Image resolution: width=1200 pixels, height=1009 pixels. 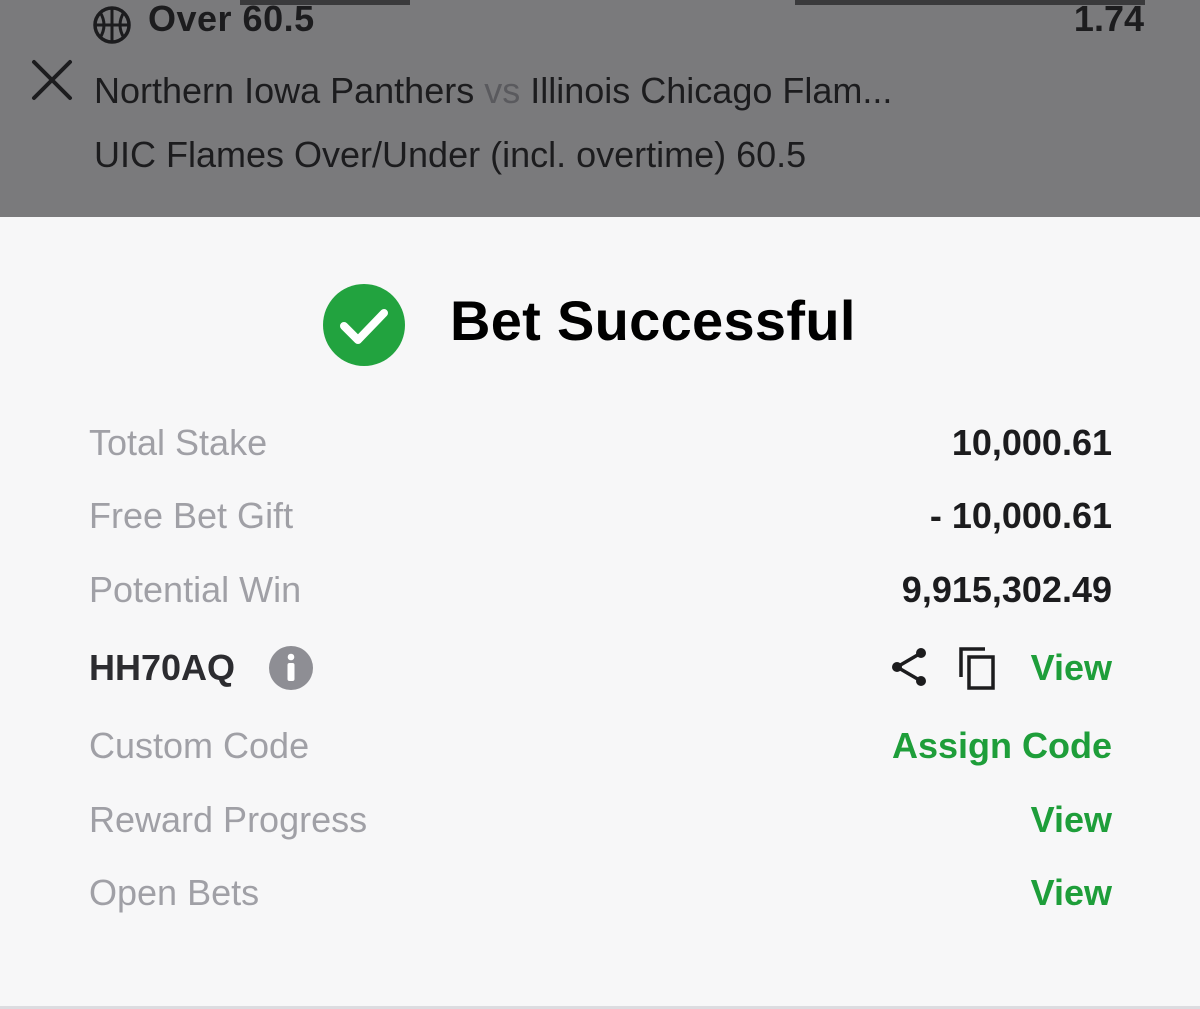 I want to click on free-bet-value: - 10,000.61, so click(x=1020, y=515).